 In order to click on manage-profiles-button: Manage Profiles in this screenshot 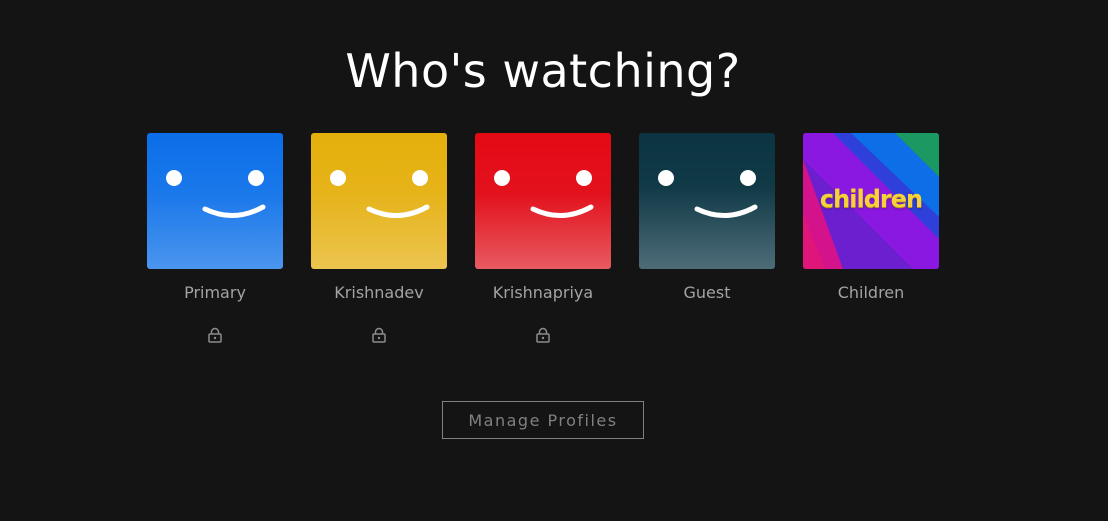, I will do `click(543, 420)`.